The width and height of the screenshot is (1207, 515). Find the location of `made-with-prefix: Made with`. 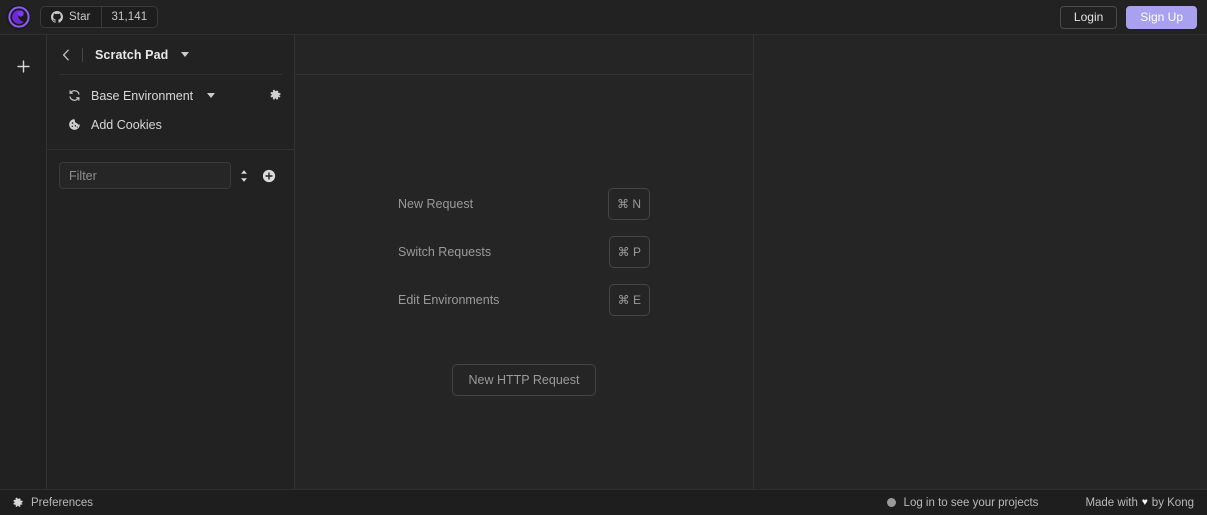

made-with-prefix: Made with is located at coordinates (1111, 502).